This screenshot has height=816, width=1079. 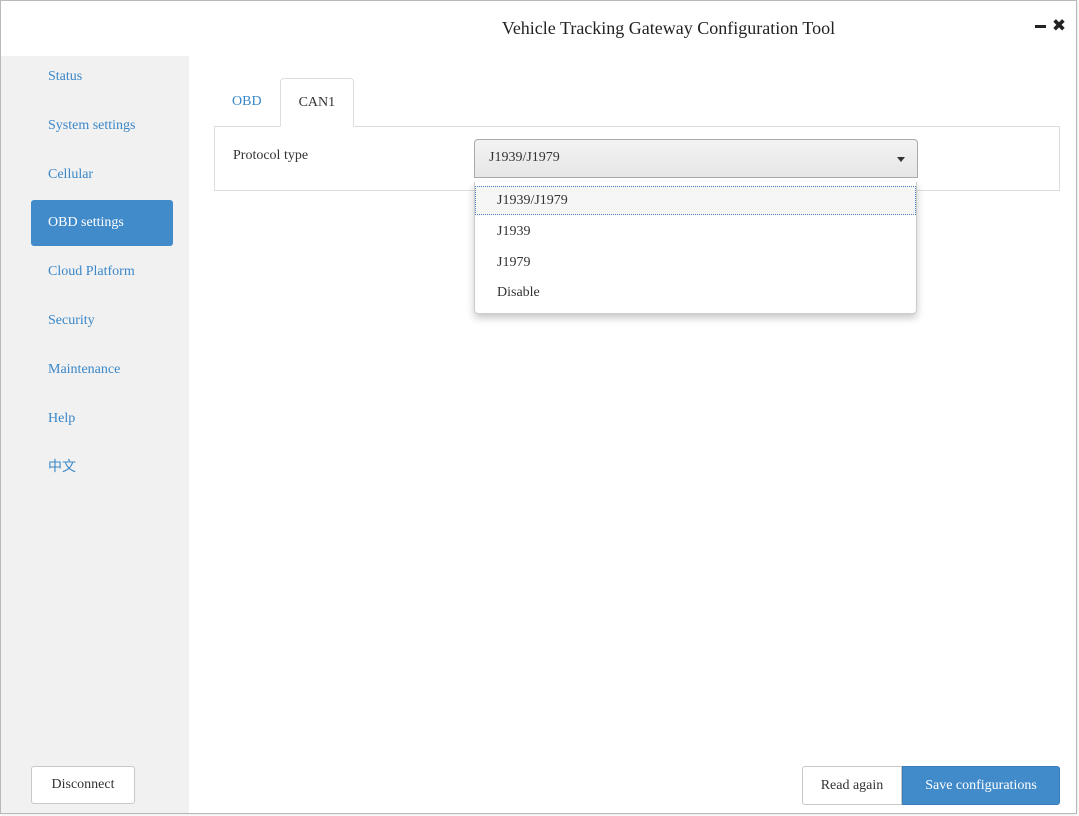 I want to click on protocol-type-select: J1939/J1979, so click(x=696, y=158).